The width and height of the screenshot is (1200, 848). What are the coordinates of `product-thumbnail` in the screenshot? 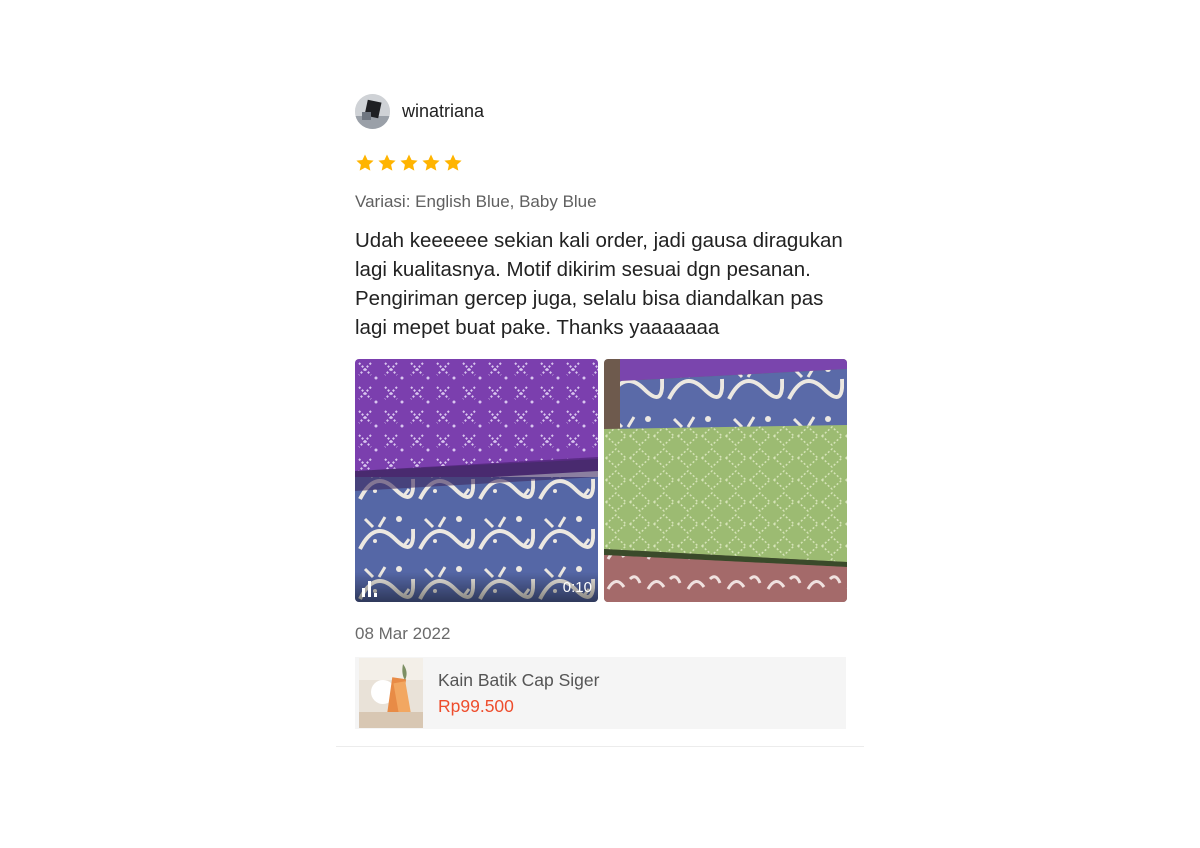 It's located at (391, 693).